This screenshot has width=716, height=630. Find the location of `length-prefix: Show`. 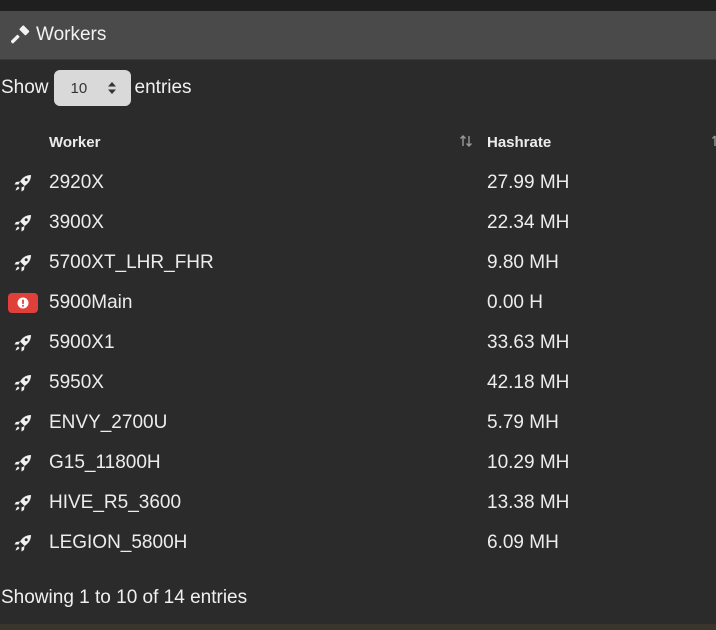

length-prefix: Show is located at coordinates (25, 87).